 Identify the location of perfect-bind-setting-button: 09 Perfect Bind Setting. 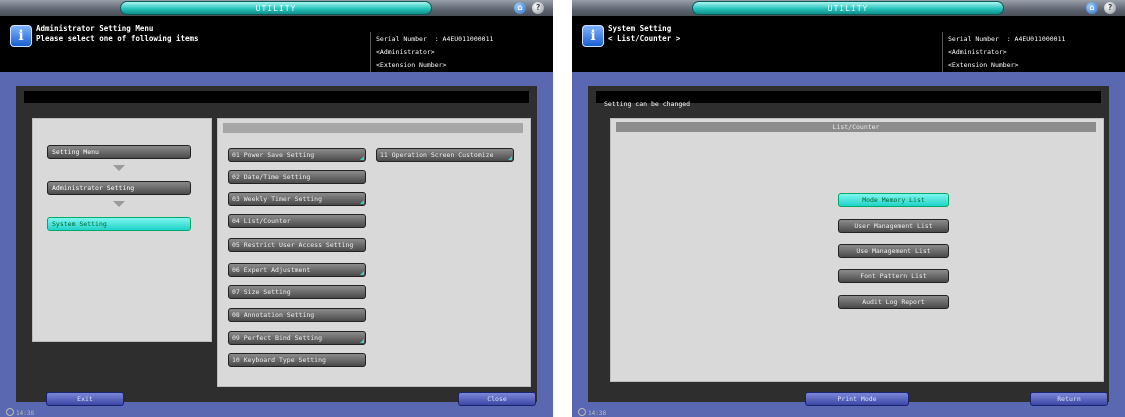
(297, 338).